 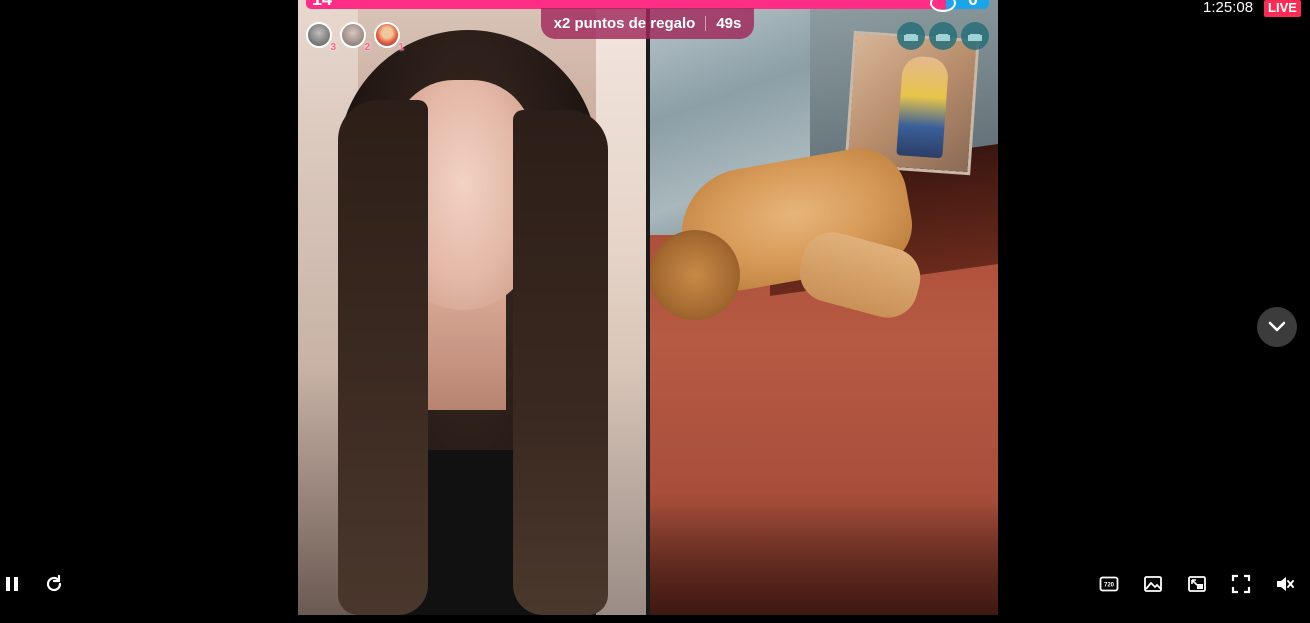 I want to click on left-score: 14, so click(x=322, y=4).